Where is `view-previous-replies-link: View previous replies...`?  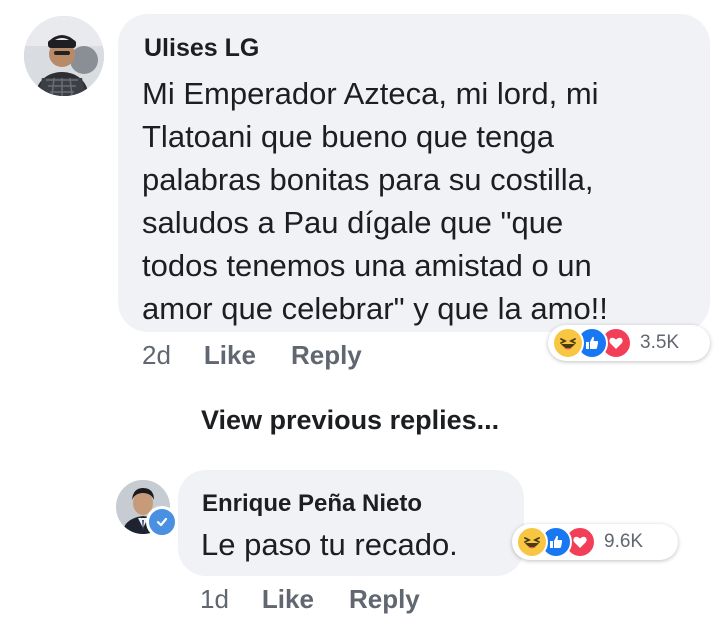
view-previous-replies-link: View previous replies... is located at coordinates (350, 420).